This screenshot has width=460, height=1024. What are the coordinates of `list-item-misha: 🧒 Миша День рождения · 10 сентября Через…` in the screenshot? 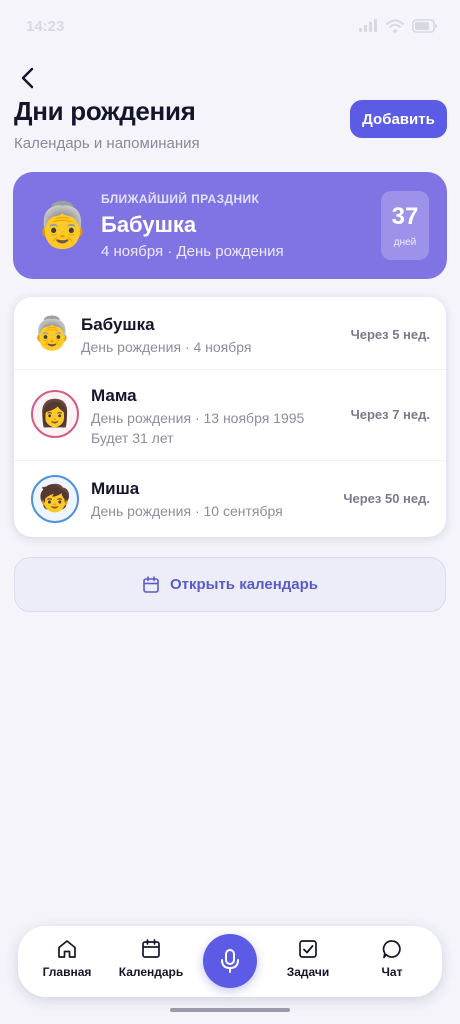 It's located at (230, 498).